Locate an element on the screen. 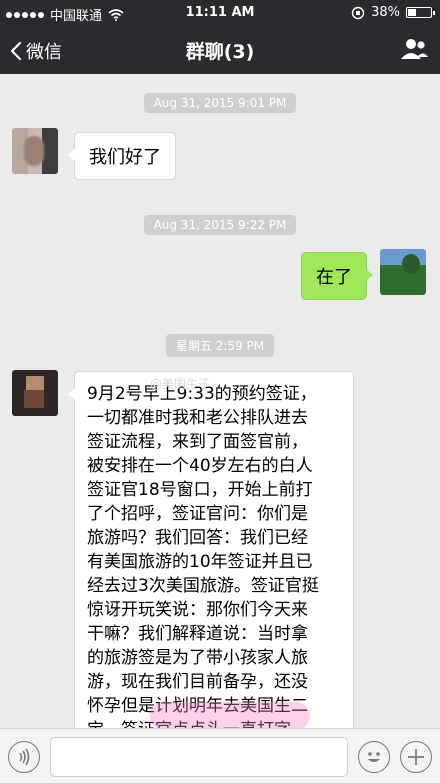 The width and height of the screenshot is (440, 783). input-bar is located at coordinates (220, 755).